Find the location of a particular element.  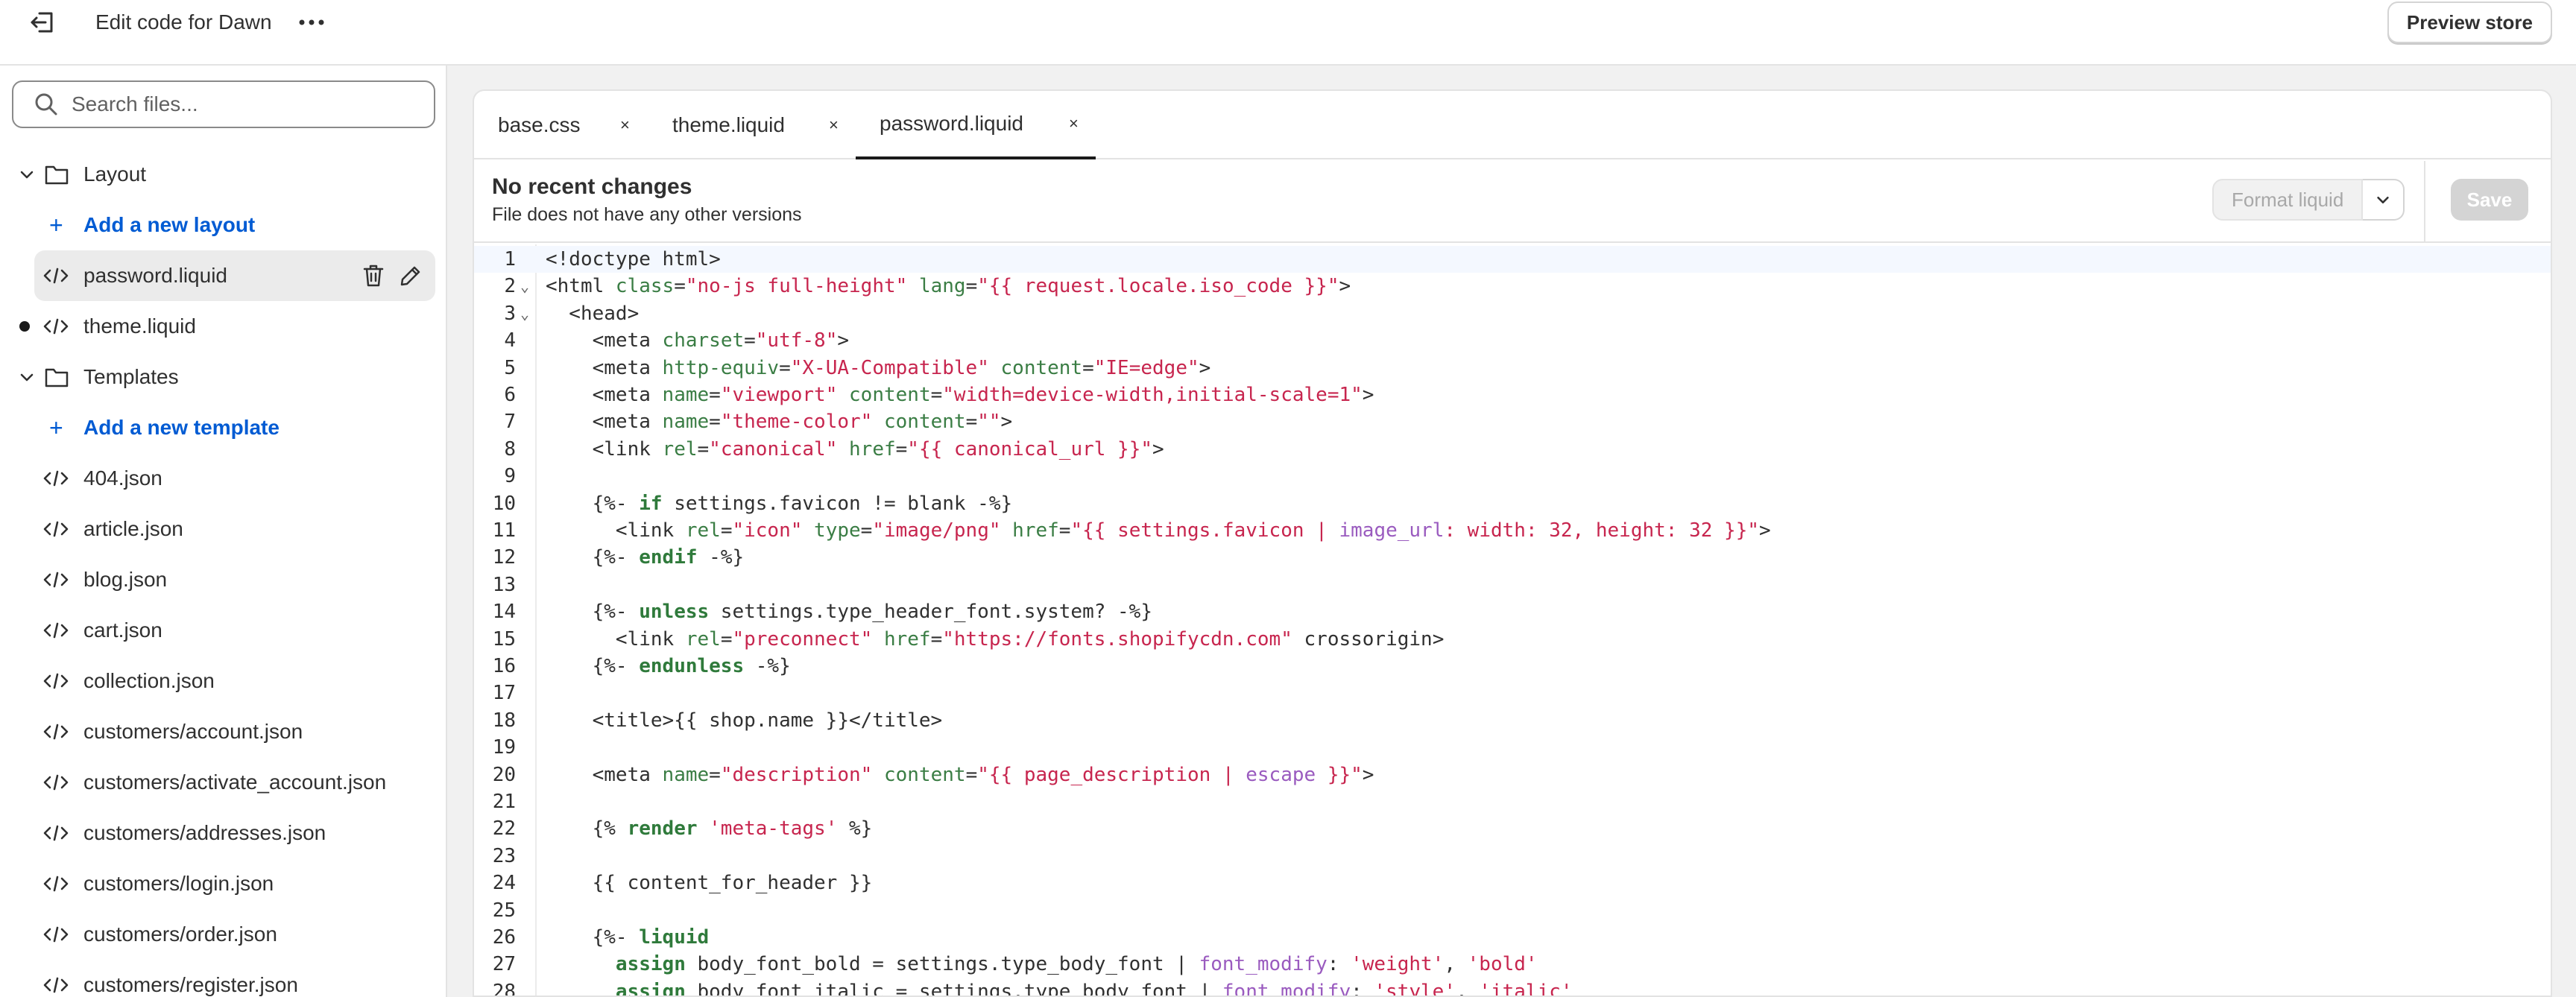

line-number: 8 is located at coordinates (510, 448).